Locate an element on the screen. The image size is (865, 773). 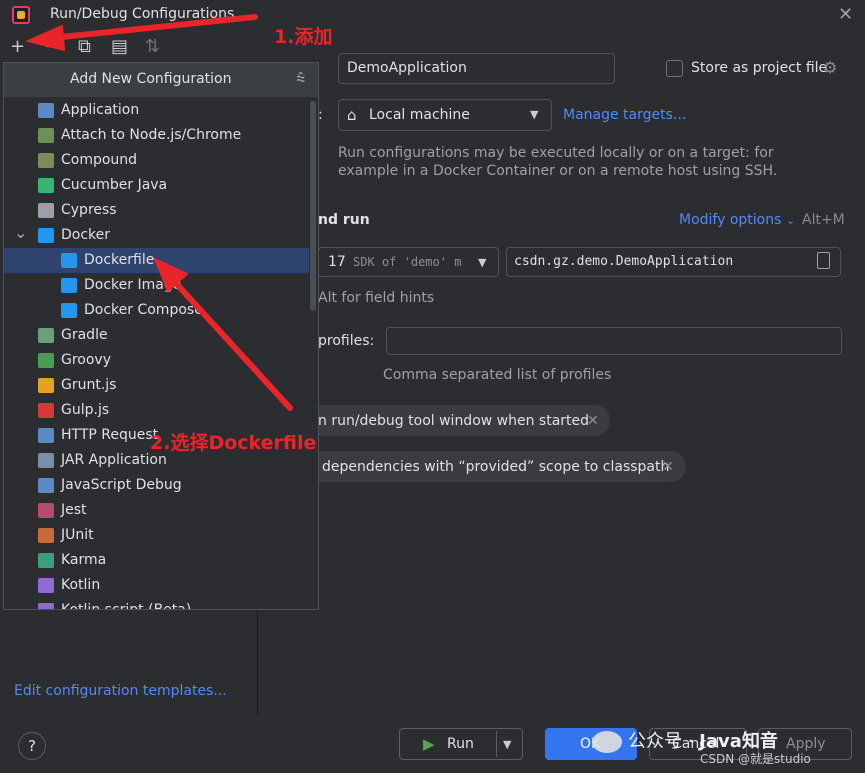
config-type-item: JavaScript Debug is located at coordinates (156, 485).